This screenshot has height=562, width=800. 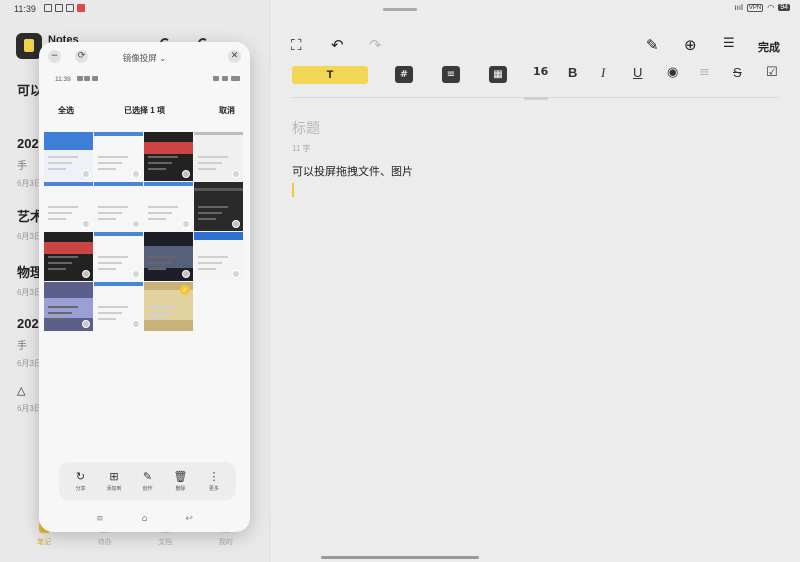 What do you see at coordinates (404, 74) in the screenshot?
I see `heading-icon: #` at bounding box center [404, 74].